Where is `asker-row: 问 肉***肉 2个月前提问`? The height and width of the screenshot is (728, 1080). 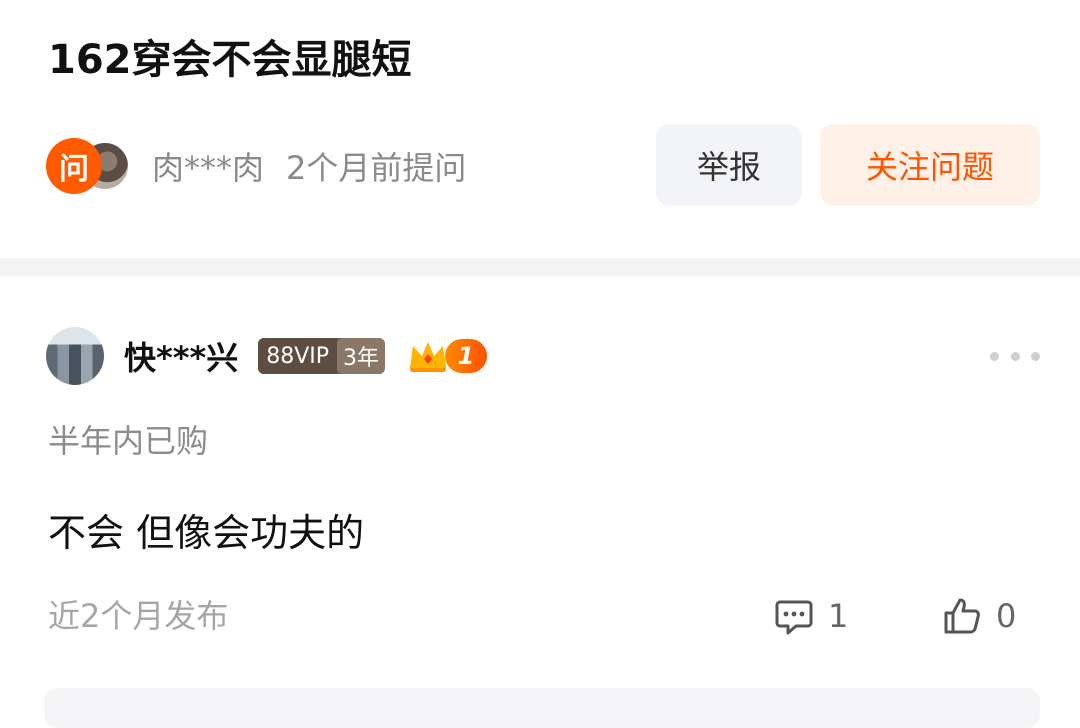
asker-row: 问 肉***肉 2个月前提问 is located at coordinates (256, 166).